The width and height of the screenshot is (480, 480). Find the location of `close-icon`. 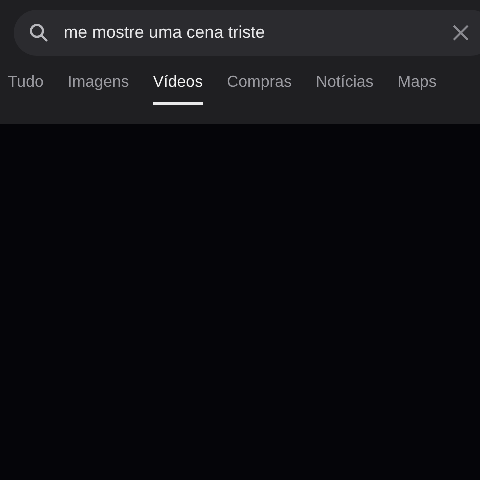

close-icon is located at coordinates (461, 33).